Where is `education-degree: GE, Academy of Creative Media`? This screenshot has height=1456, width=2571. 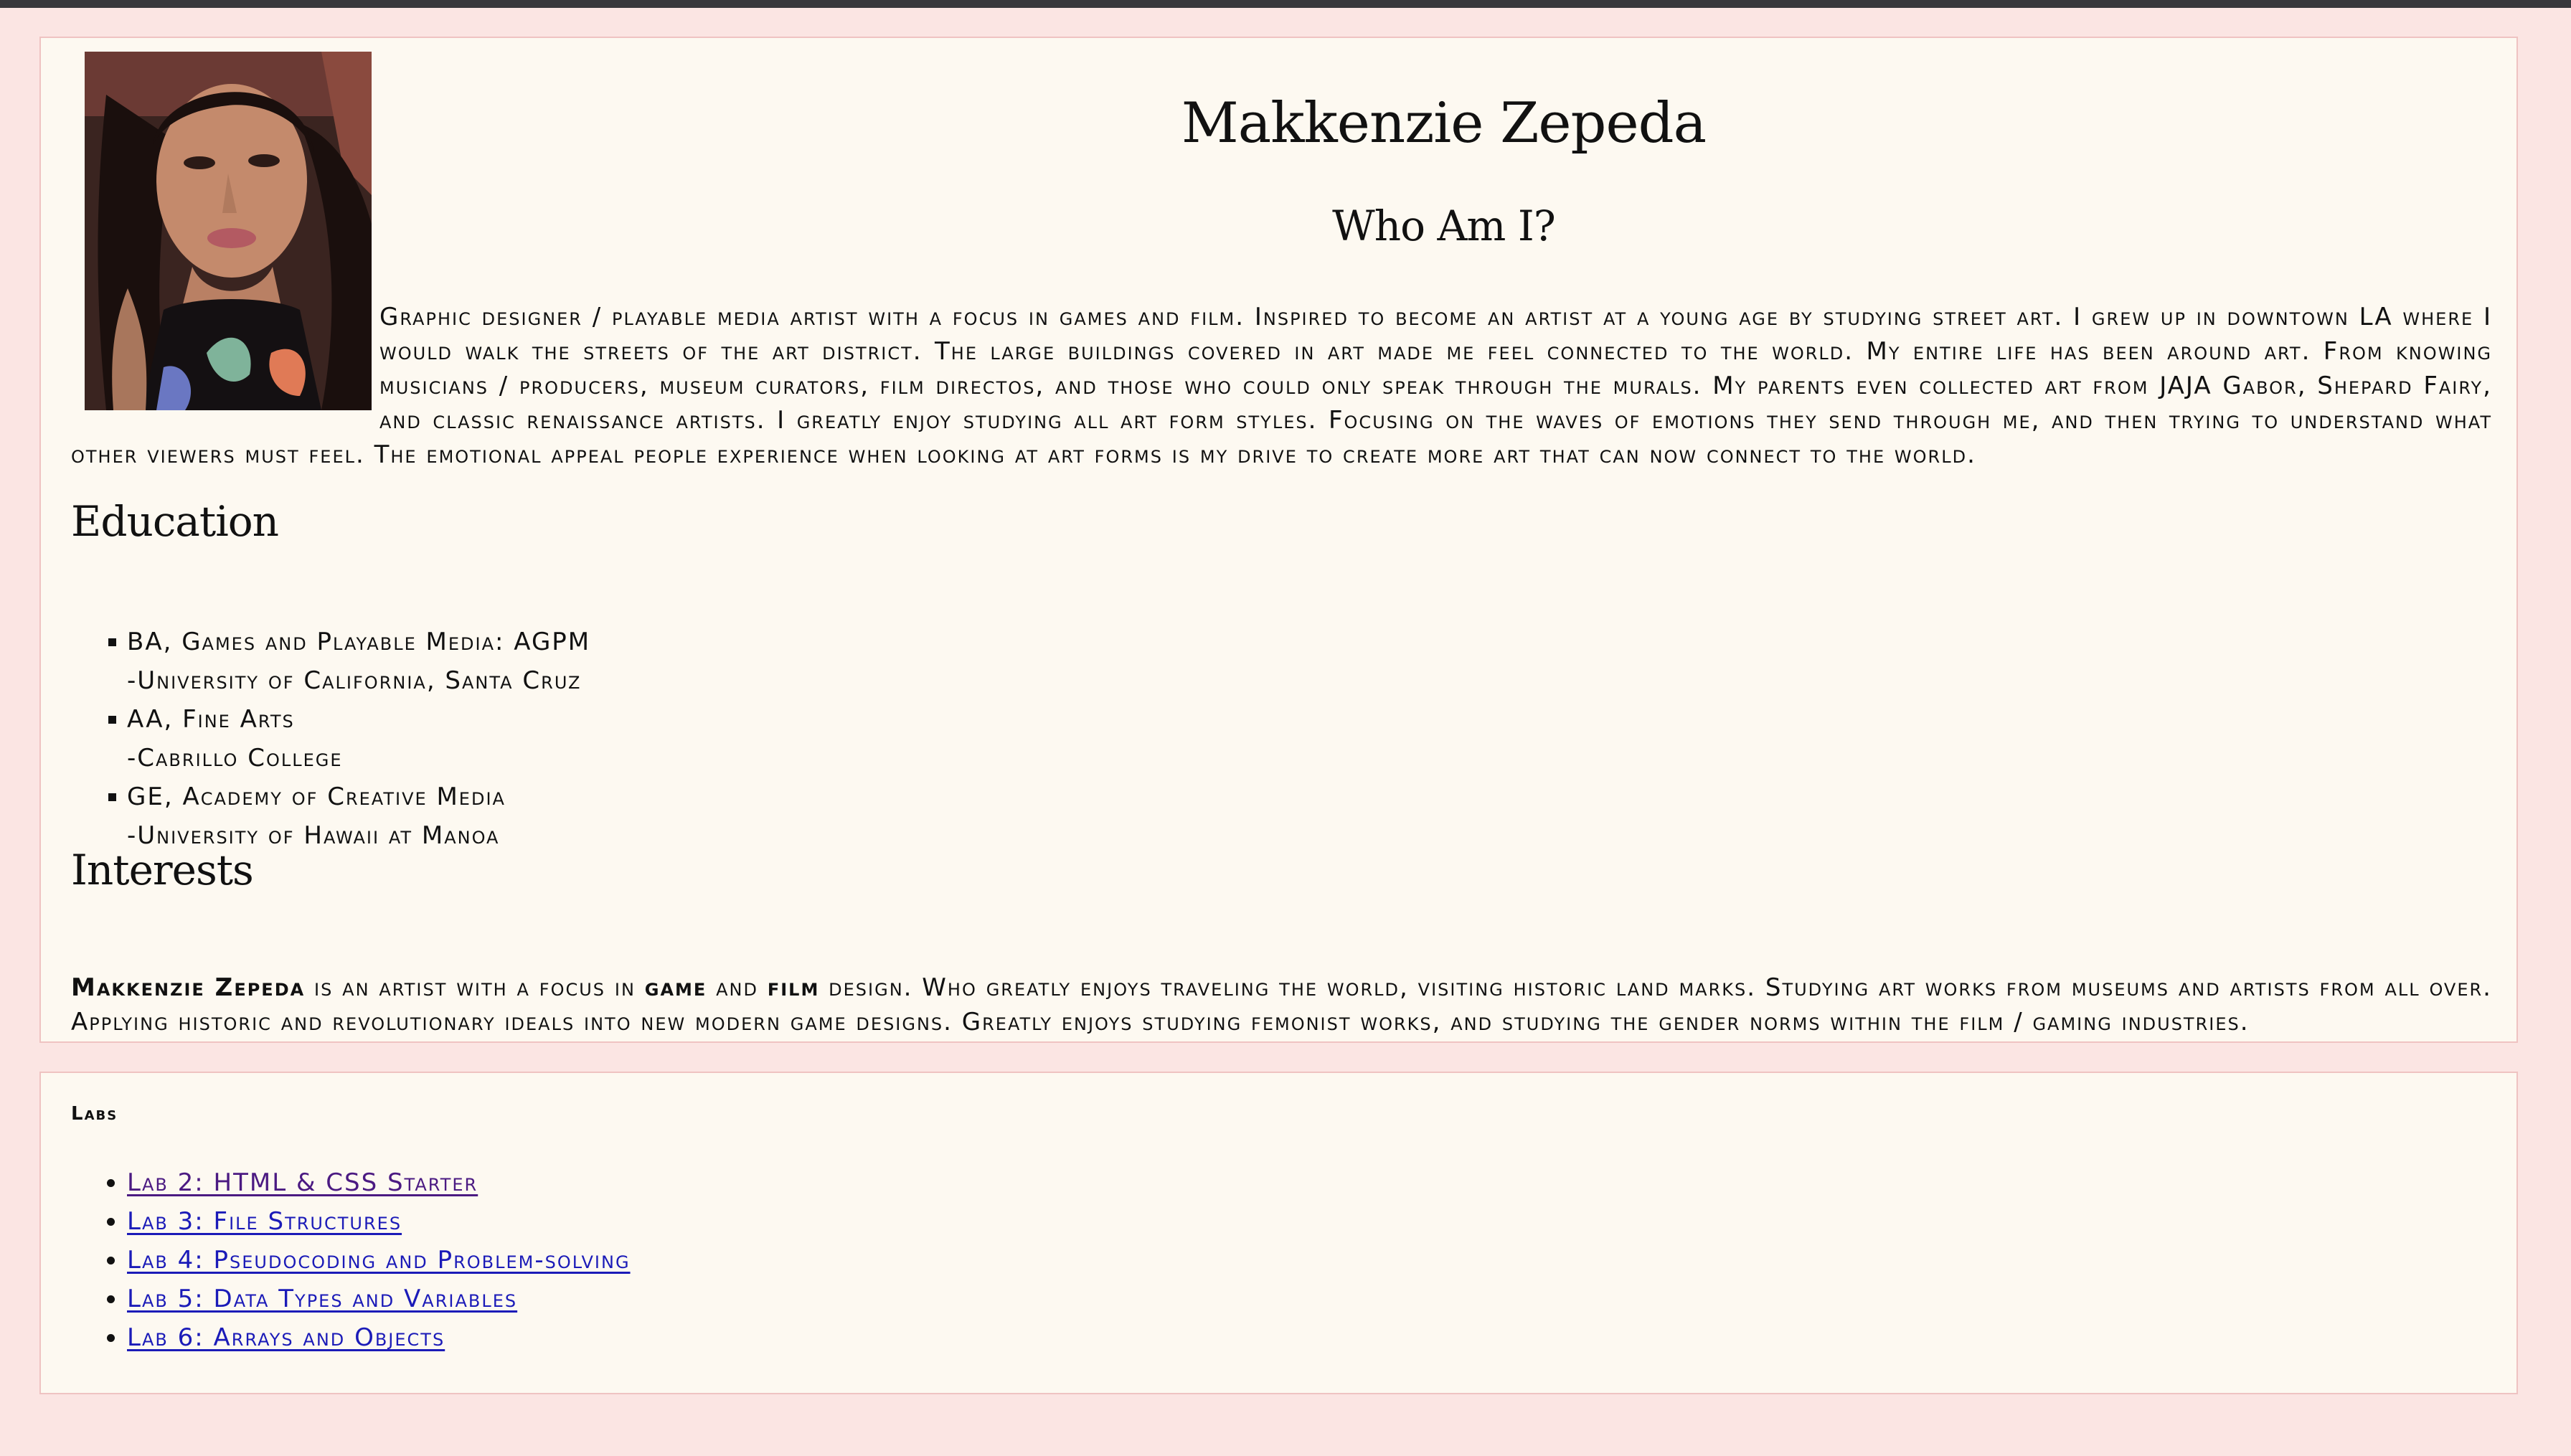
education-degree: GE, Academy of Creative Media is located at coordinates (349, 796).